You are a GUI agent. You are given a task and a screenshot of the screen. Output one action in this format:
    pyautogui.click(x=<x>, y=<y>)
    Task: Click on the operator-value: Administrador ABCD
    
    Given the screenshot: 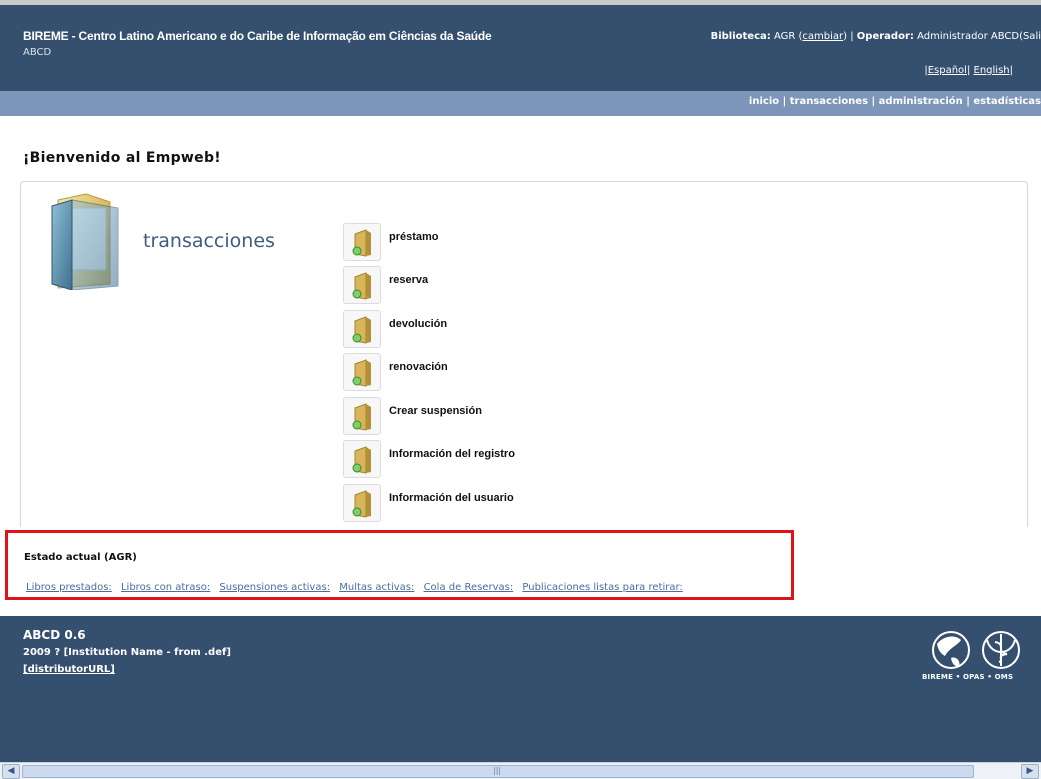 What is the action you would take?
    pyautogui.click(x=968, y=36)
    